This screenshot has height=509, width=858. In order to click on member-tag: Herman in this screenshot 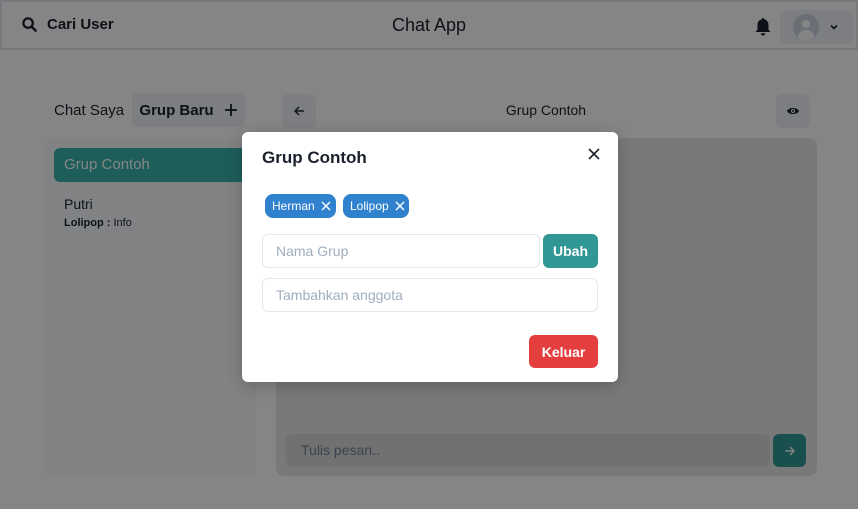, I will do `click(300, 206)`.